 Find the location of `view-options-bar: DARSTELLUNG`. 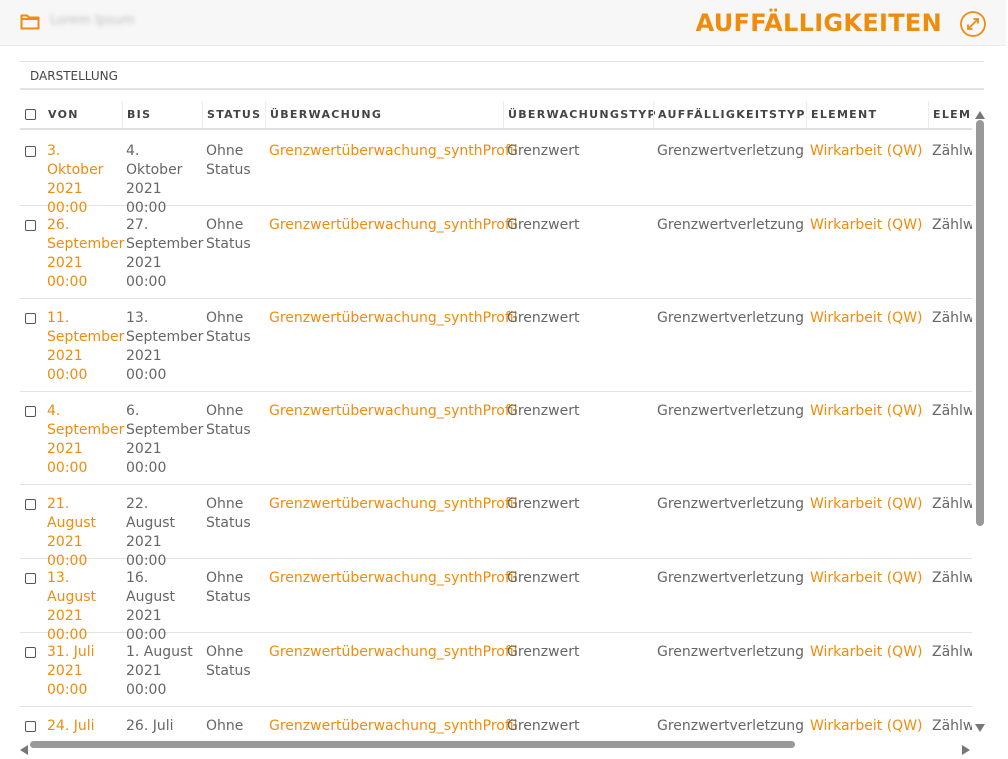

view-options-bar: DARSTELLUNG is located at coordinates (502, 75).